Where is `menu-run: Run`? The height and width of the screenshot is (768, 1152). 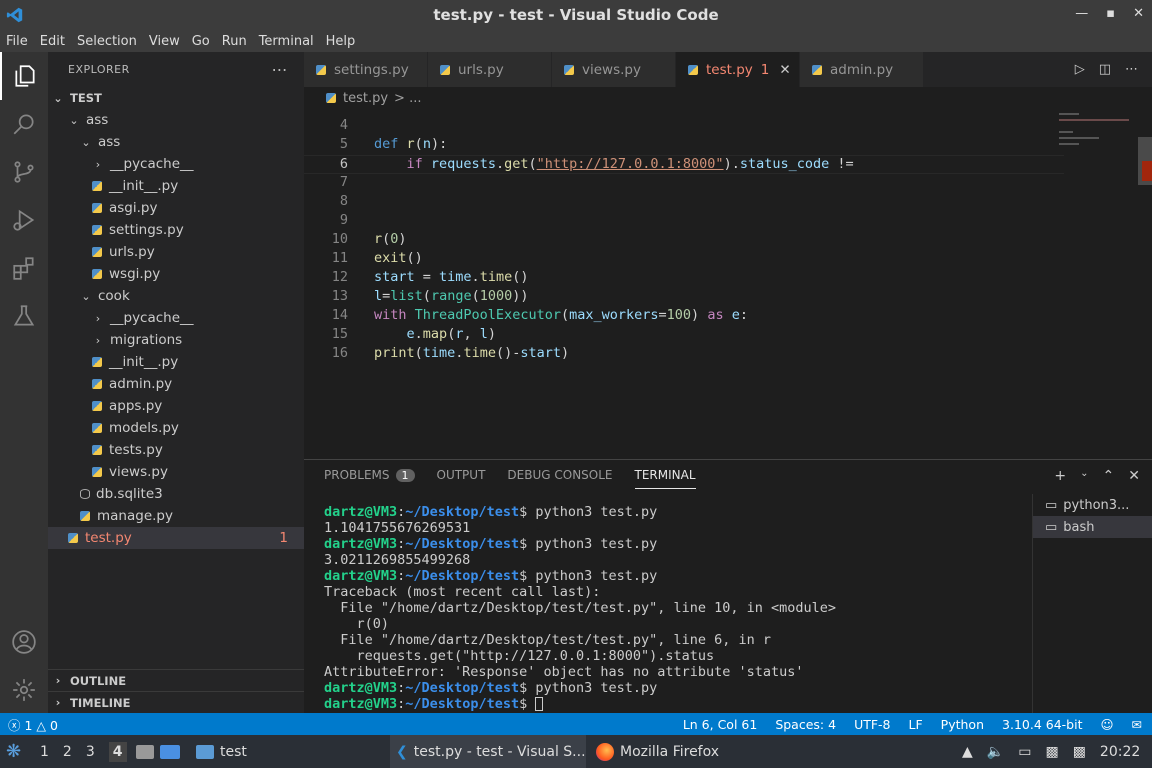
menu-run: Run is located at coordinates (234, 41).